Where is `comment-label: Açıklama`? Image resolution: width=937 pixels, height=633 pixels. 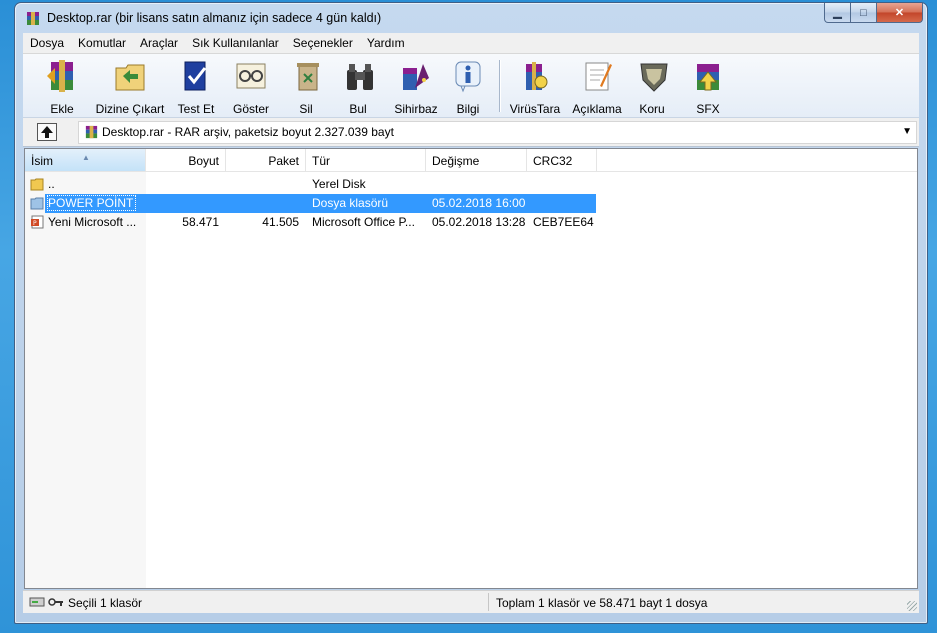 comment-label: Açıklama is located at coordinates (597, 109).